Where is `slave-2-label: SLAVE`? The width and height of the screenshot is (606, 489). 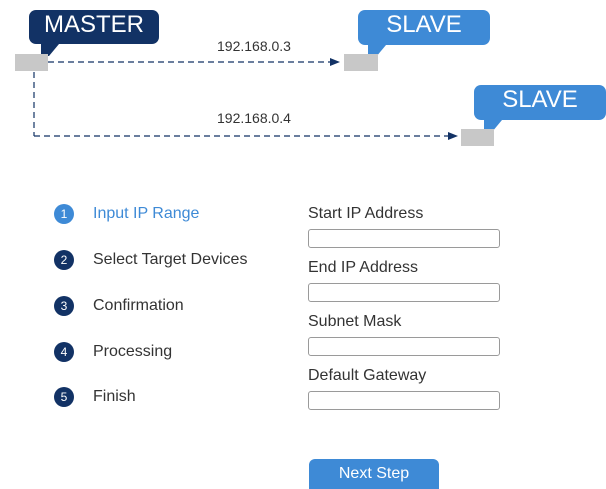
slave-2-label: SLAVE is located at coordinates (540, 99).